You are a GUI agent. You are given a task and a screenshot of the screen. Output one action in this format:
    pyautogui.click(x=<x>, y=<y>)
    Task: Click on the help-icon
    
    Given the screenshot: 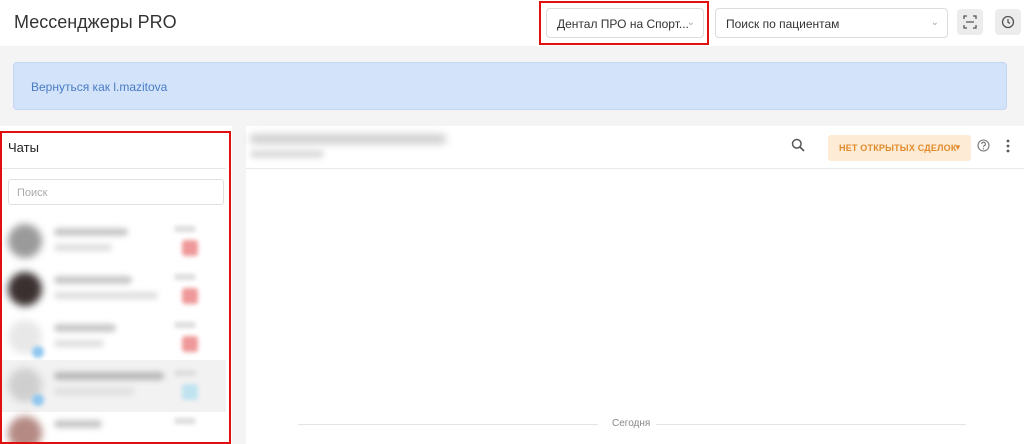 What is the action you would take?
    pyautogui.click(x=983, y=145)
    